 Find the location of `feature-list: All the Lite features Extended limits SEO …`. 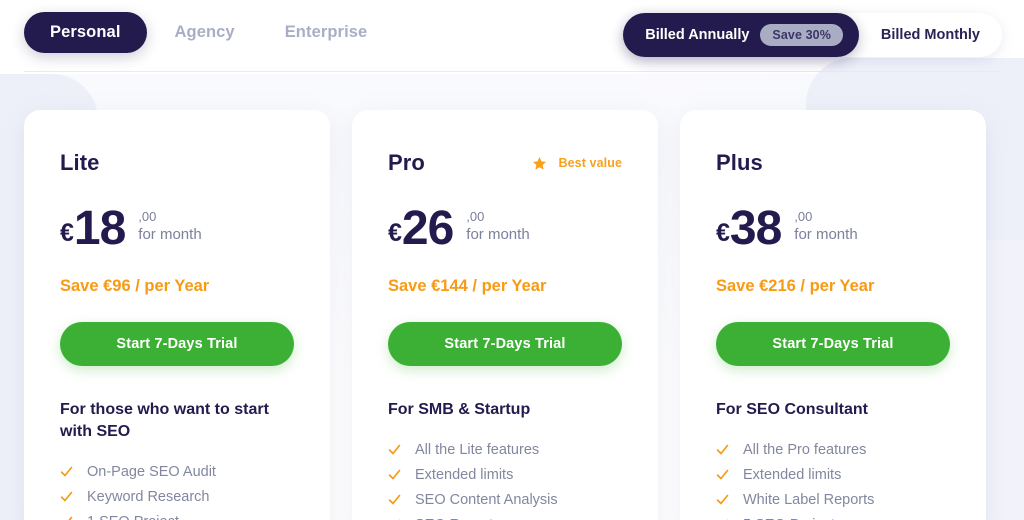

feature-list: All the Lite features Extended limits SEO … is located at coordinates (505, 478).